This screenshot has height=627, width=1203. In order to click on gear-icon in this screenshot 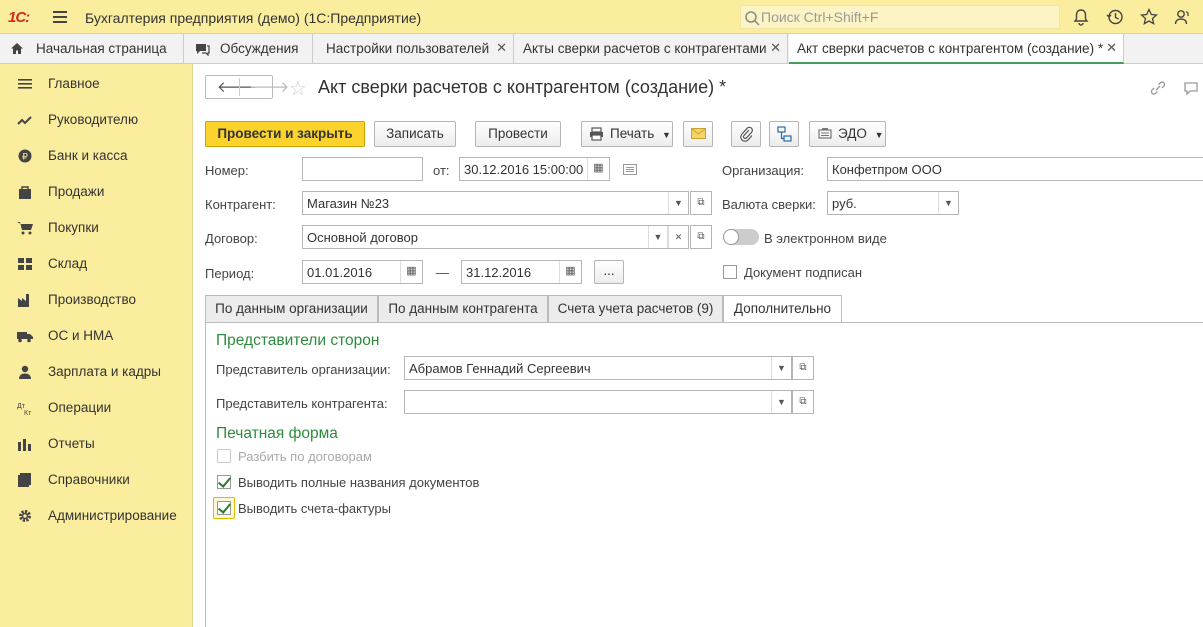, I will do `click(25, 516)`.